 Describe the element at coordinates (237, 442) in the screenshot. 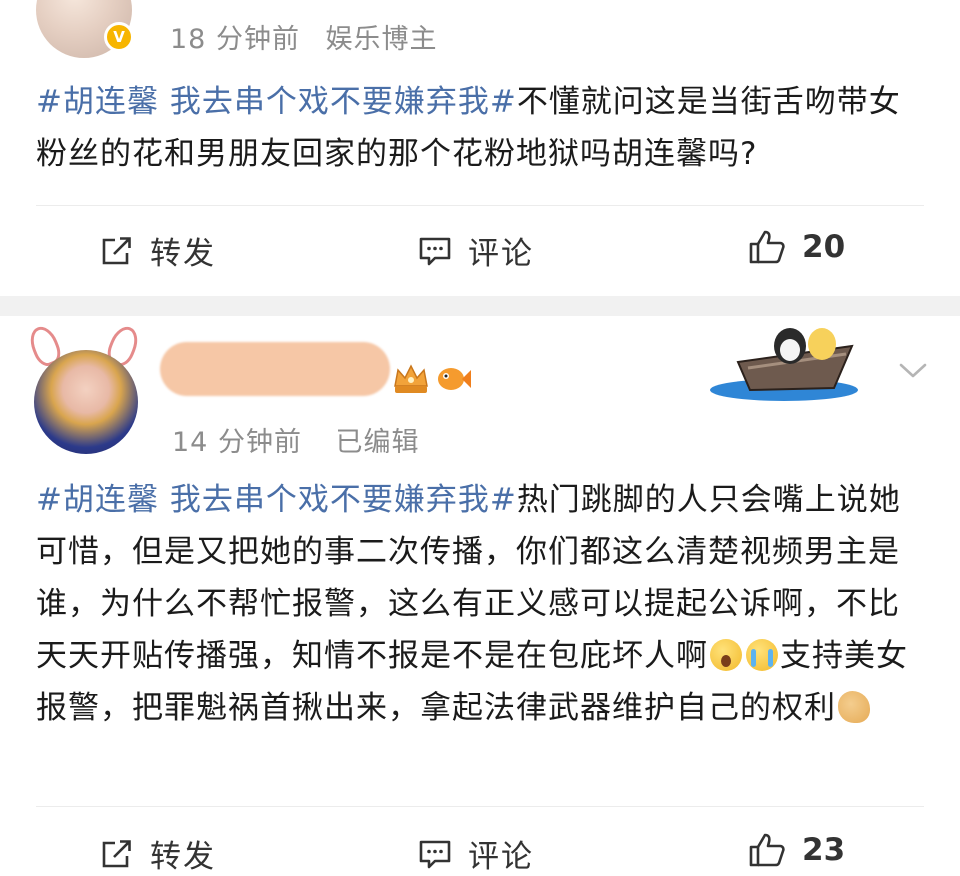

I see `post-time: 14 分钟前` at that location.